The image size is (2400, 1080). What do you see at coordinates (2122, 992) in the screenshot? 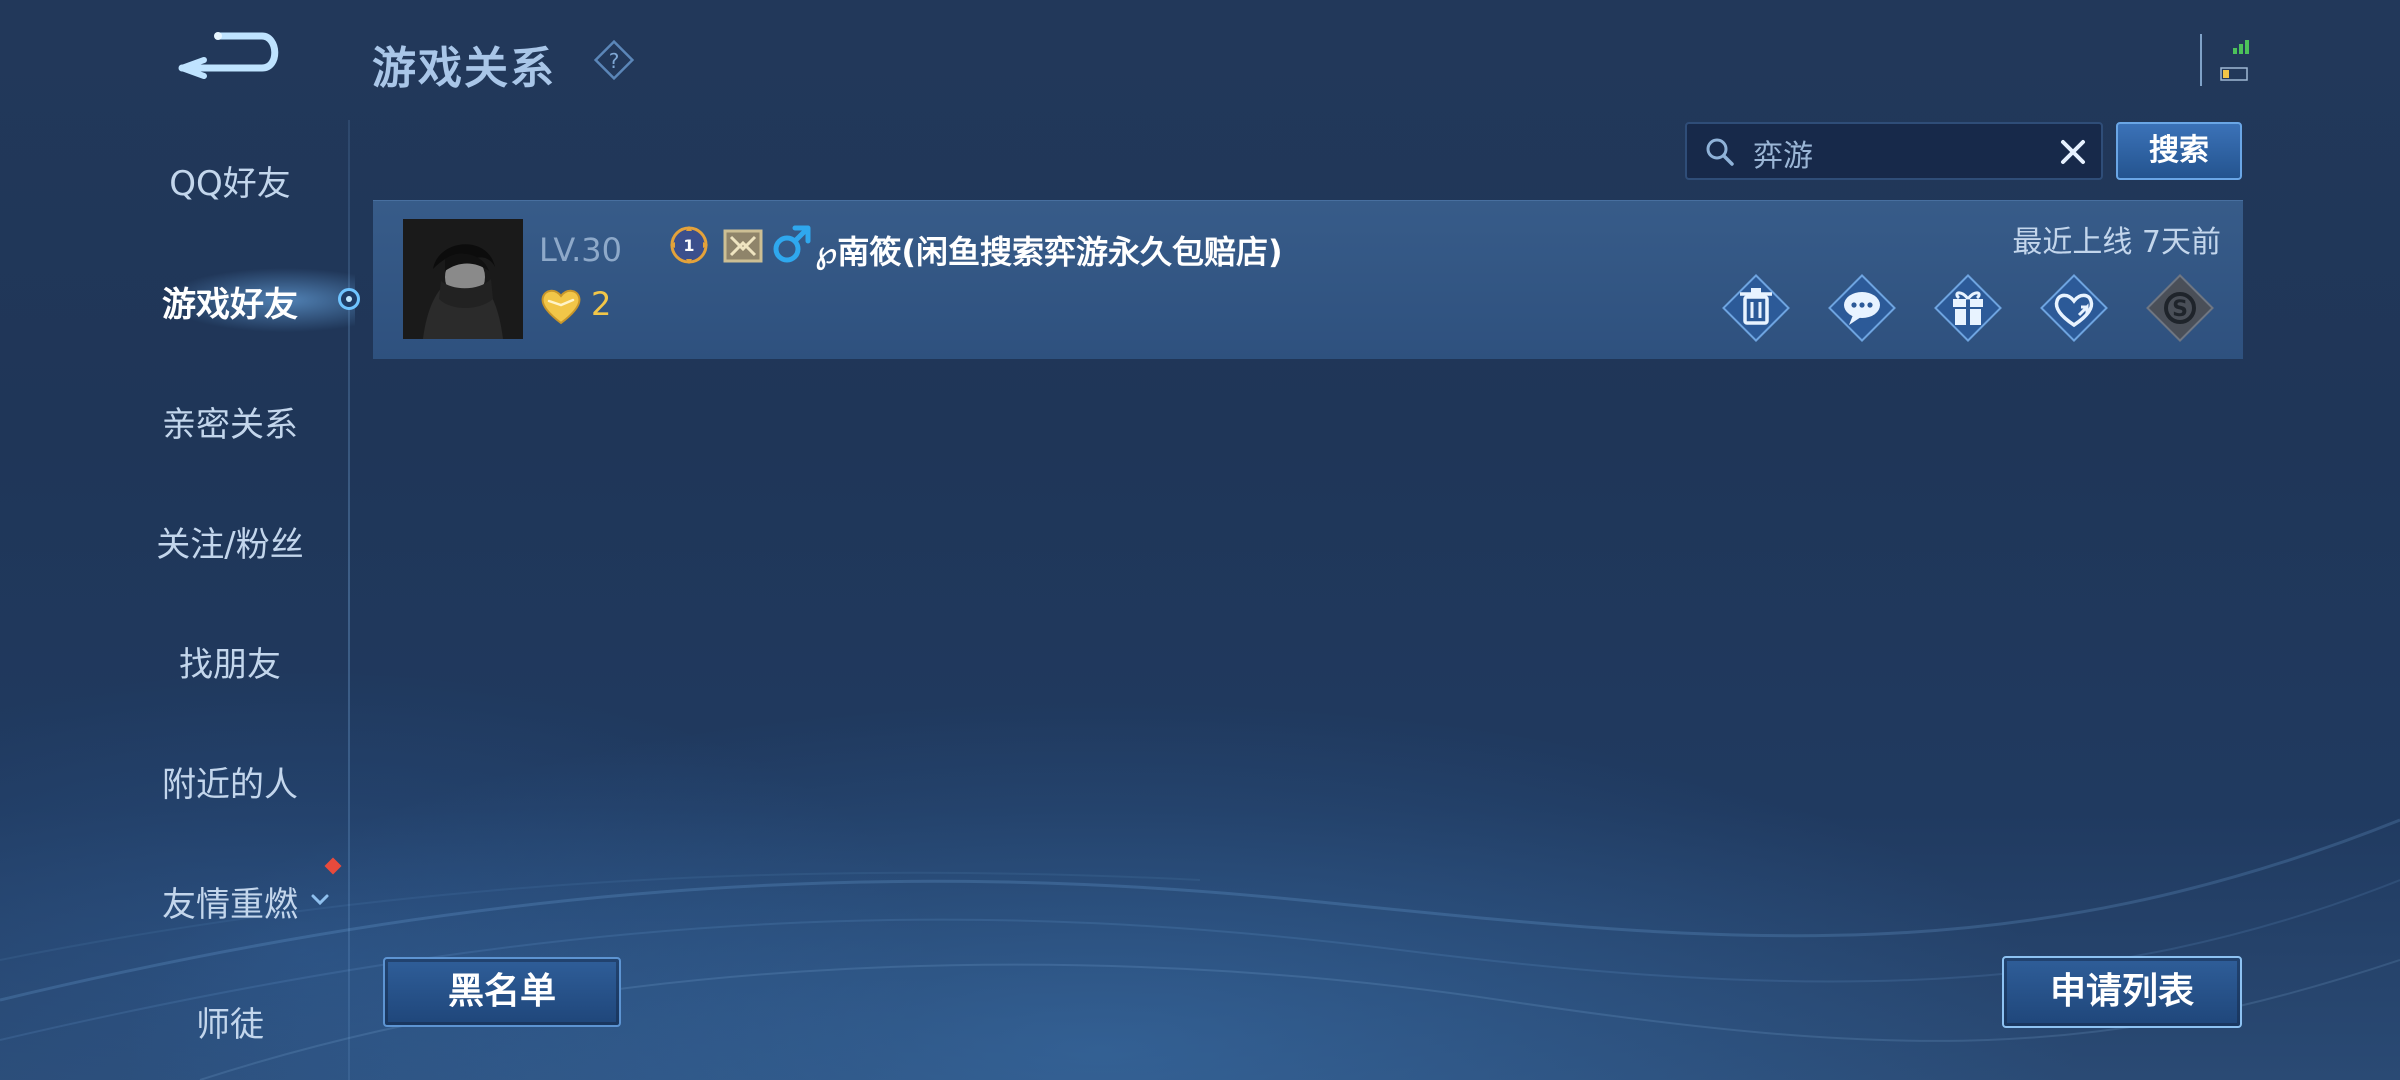
I see `request-list-button: 申请列表` at bounding box center [2122, 992].